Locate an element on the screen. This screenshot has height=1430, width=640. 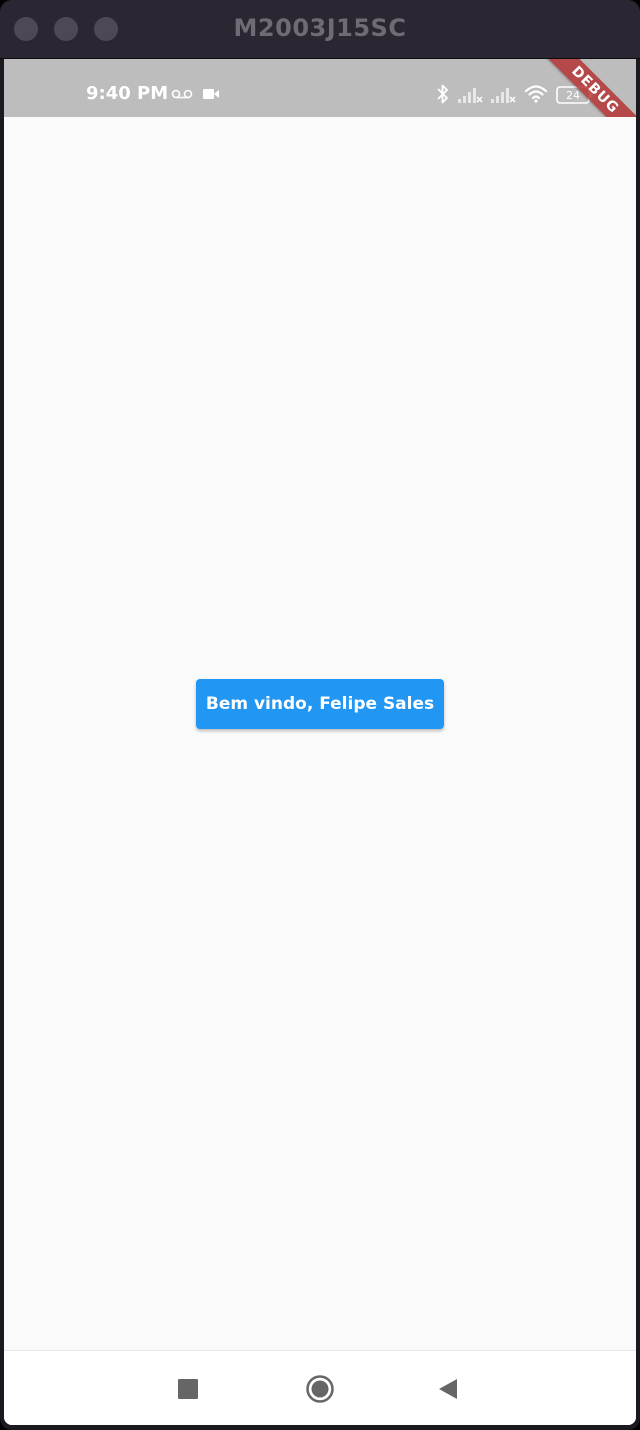
recents-button is located at coordinates (188, 1389).